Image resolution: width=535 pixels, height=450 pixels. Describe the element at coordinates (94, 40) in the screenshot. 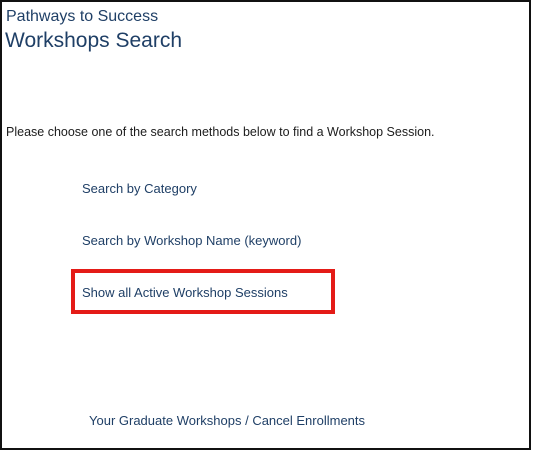

I see `page-title: Workshops Search` at that location.